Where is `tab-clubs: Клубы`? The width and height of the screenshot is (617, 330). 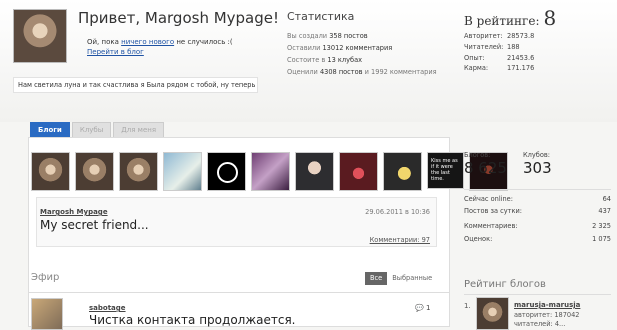 tab-clubs: Клубы is located at coordinates (91, 129).